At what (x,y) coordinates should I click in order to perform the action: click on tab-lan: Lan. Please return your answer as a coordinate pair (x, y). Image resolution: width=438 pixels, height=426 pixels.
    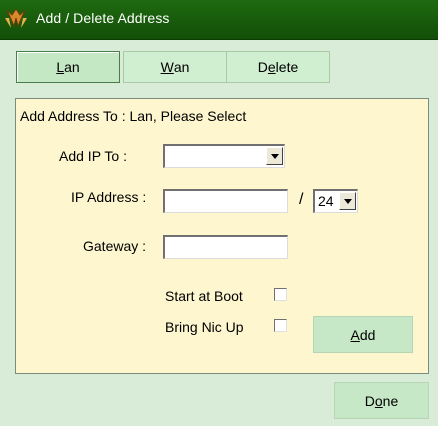
    Looking at the image, I should click on (68, 67).